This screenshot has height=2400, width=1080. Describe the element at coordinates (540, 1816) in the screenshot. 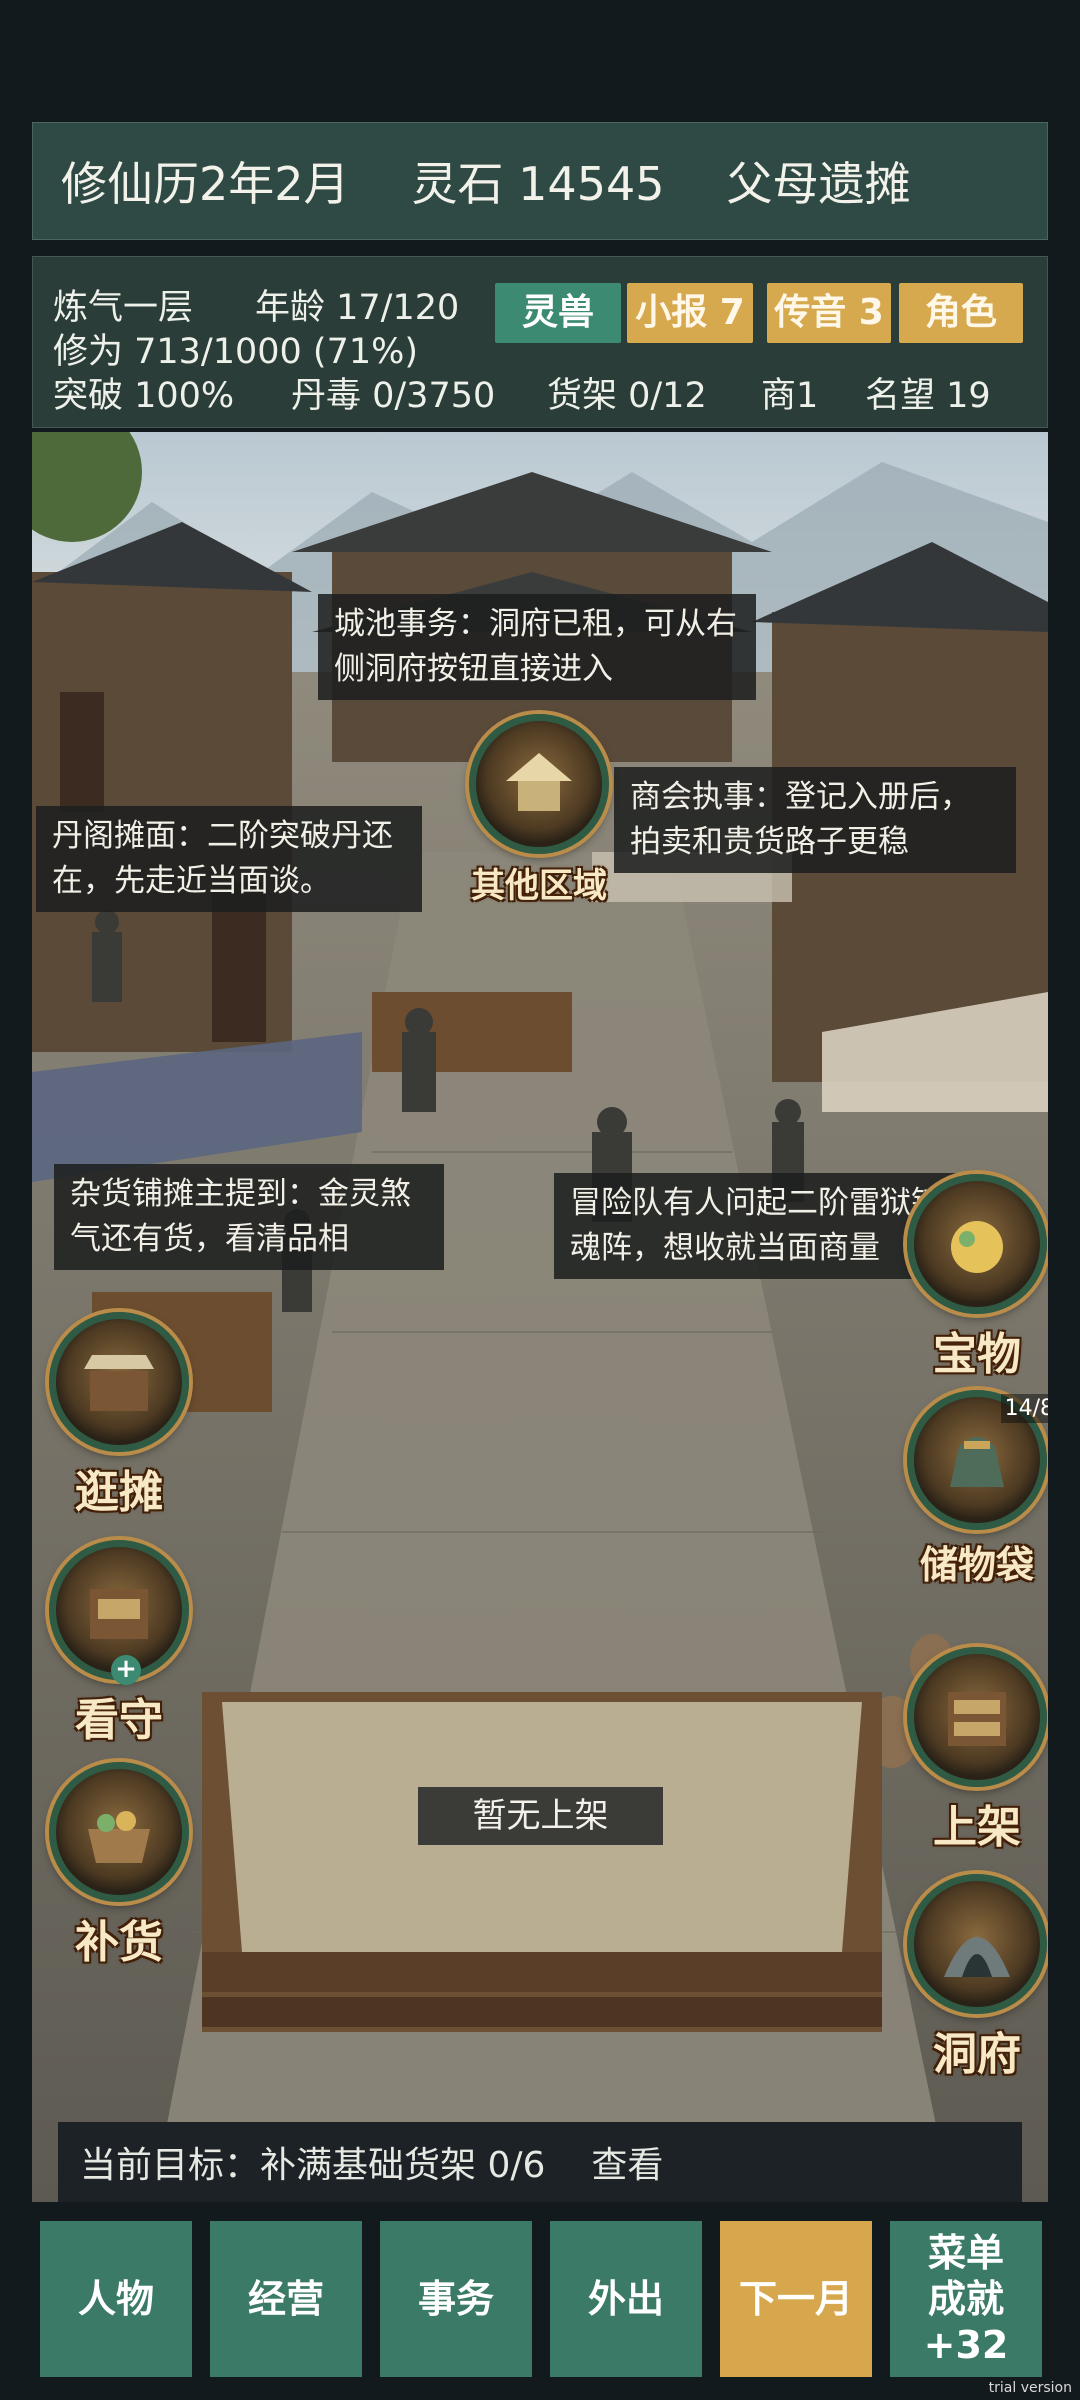

I see `stall-empty-label: 暂无上架` at that location.